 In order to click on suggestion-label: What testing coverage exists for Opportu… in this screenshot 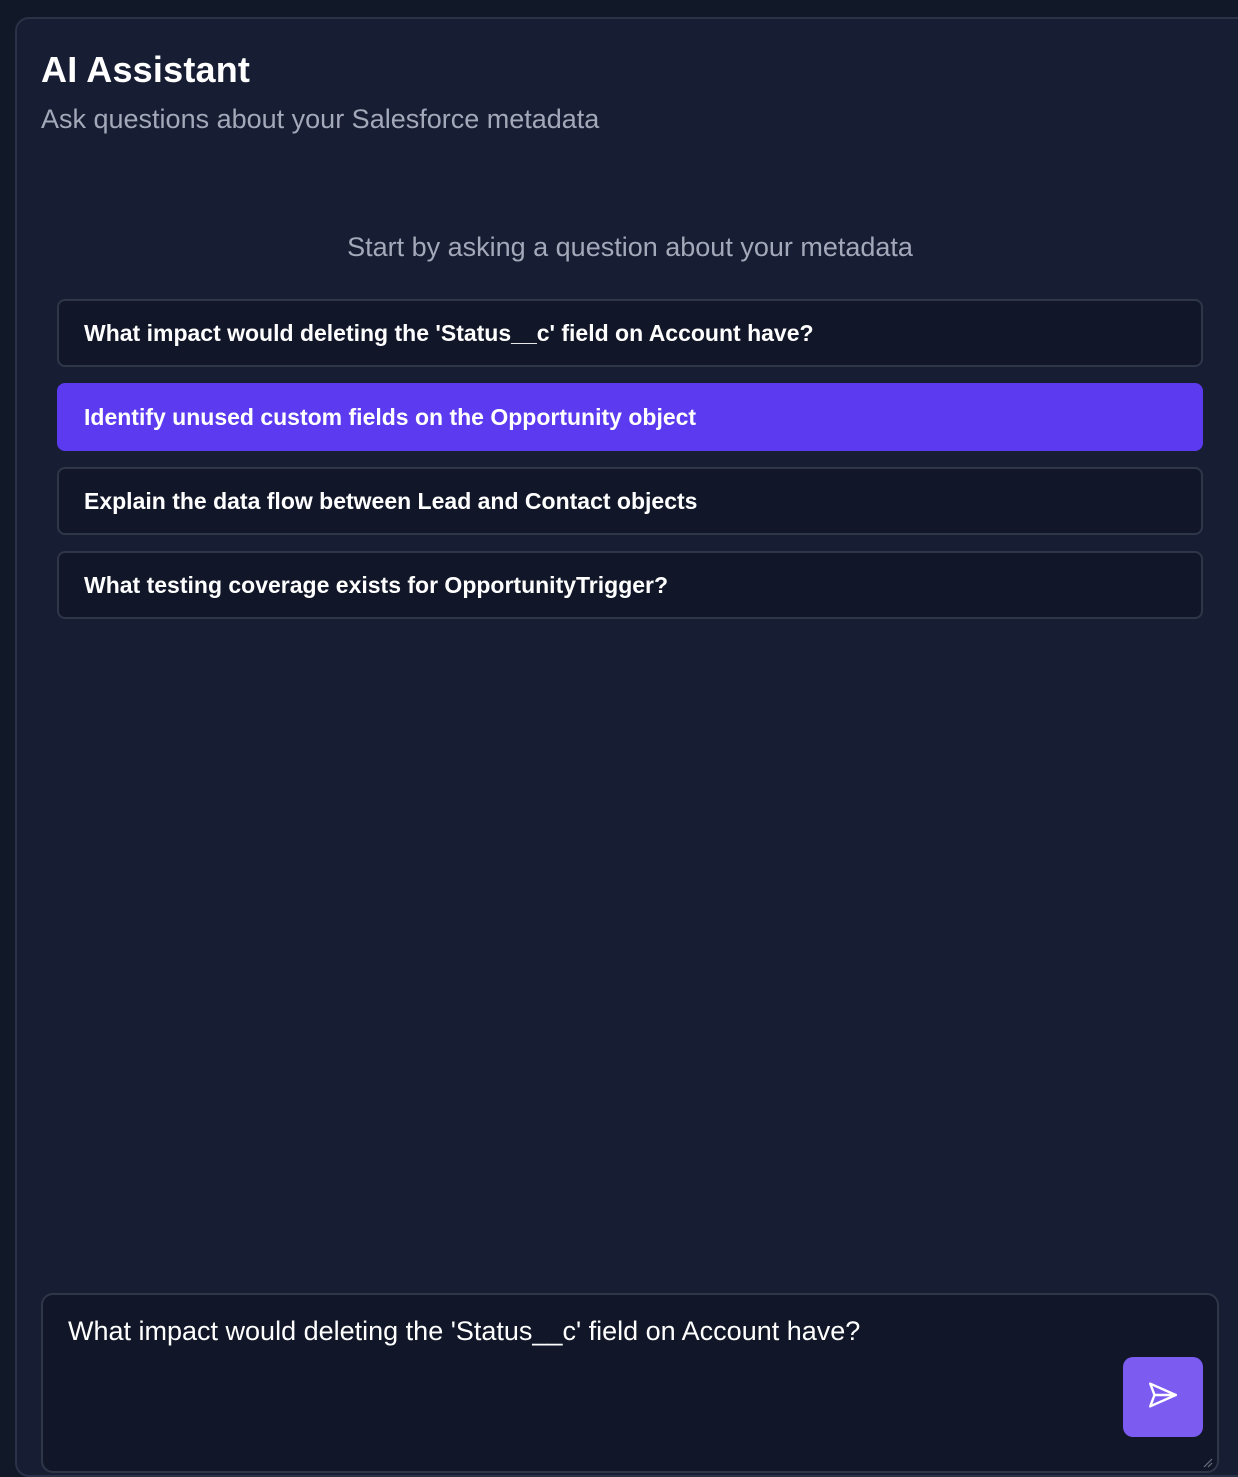, I will do `click(376, 584)`.